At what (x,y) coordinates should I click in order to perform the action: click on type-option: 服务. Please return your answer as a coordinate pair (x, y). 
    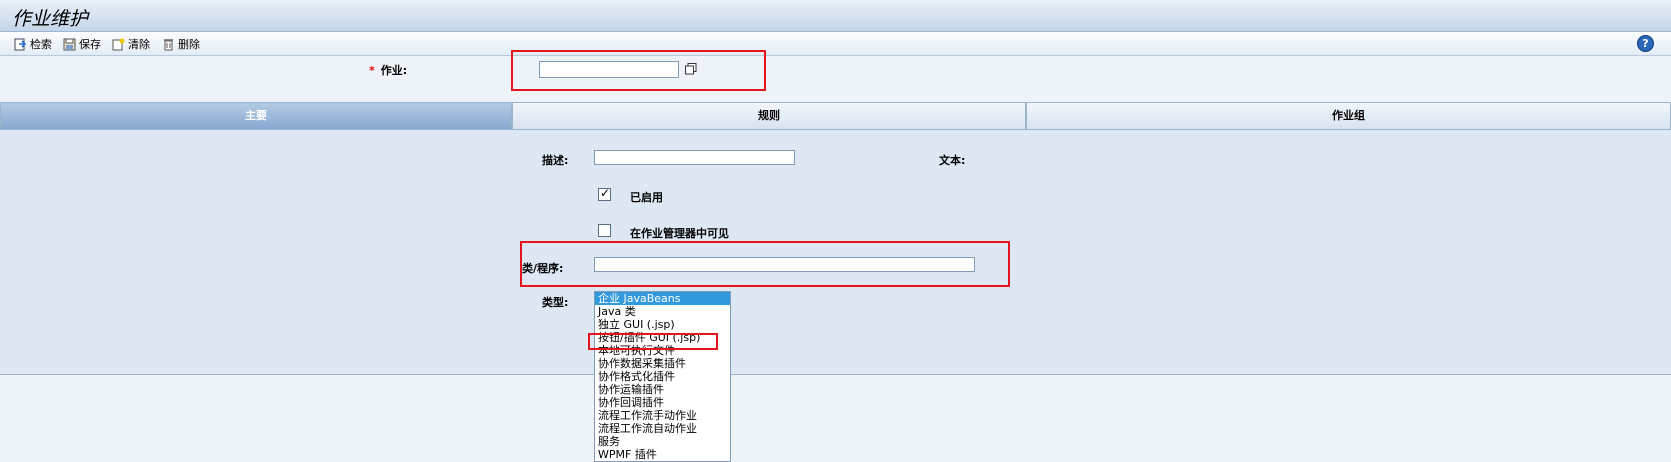
    Looking at the image, I should click on (662, 441).